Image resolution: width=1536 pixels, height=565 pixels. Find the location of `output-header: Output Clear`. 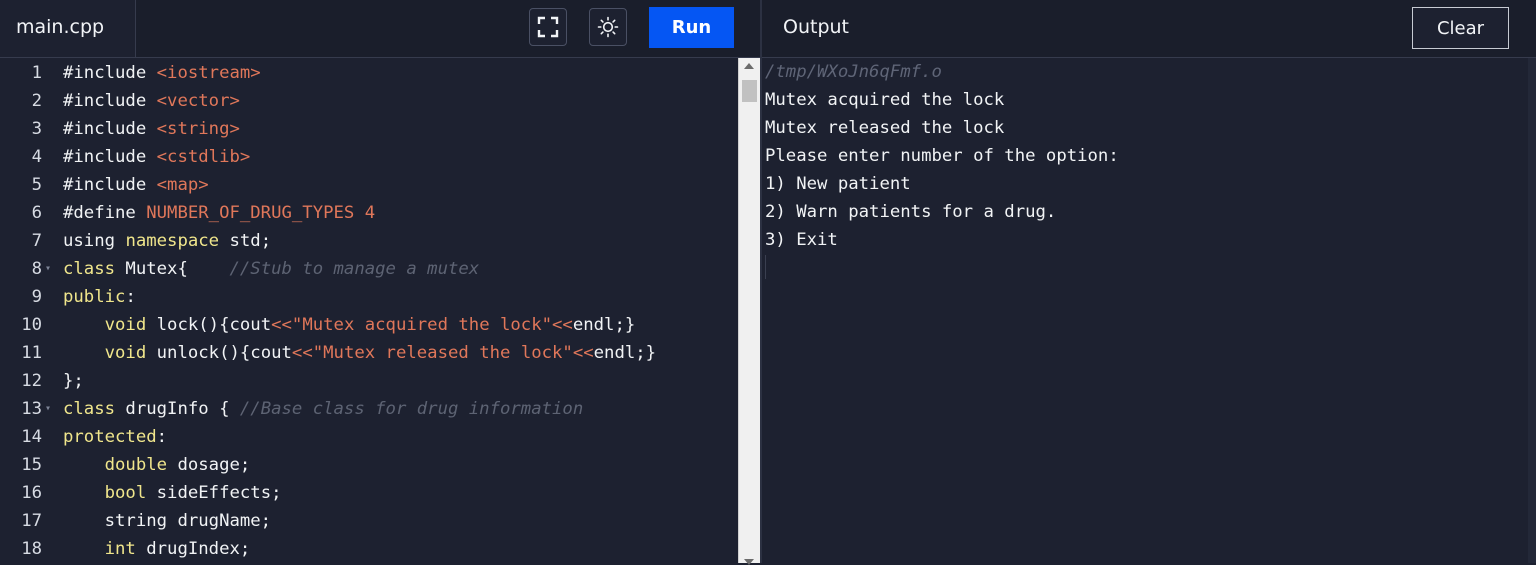

output-header: Output Clear is located at coordinates (1149, 29).